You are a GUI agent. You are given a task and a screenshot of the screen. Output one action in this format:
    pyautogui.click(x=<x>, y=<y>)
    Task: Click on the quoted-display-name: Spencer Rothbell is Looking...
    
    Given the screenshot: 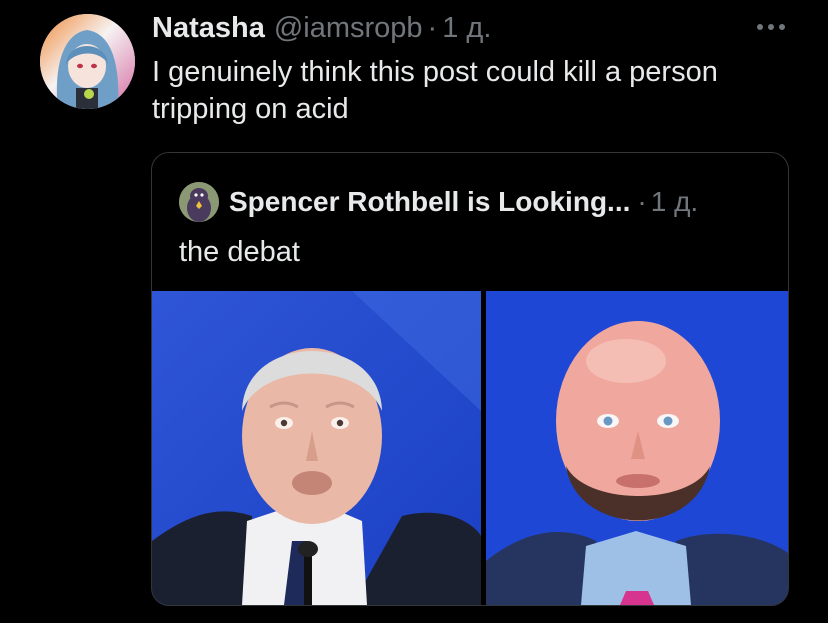 What is the action you would take?
    pyautogui.click(x=429, y=202)
    